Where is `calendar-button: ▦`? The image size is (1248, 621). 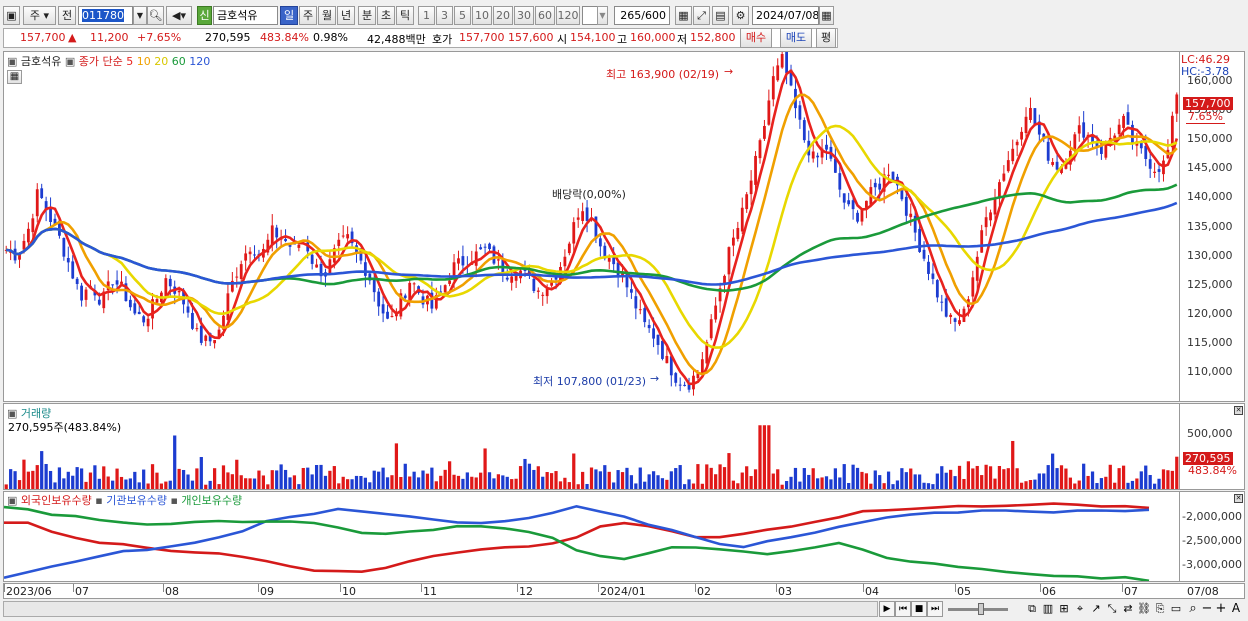 calendar-button: ▦ is located at coordinates (826, 15).